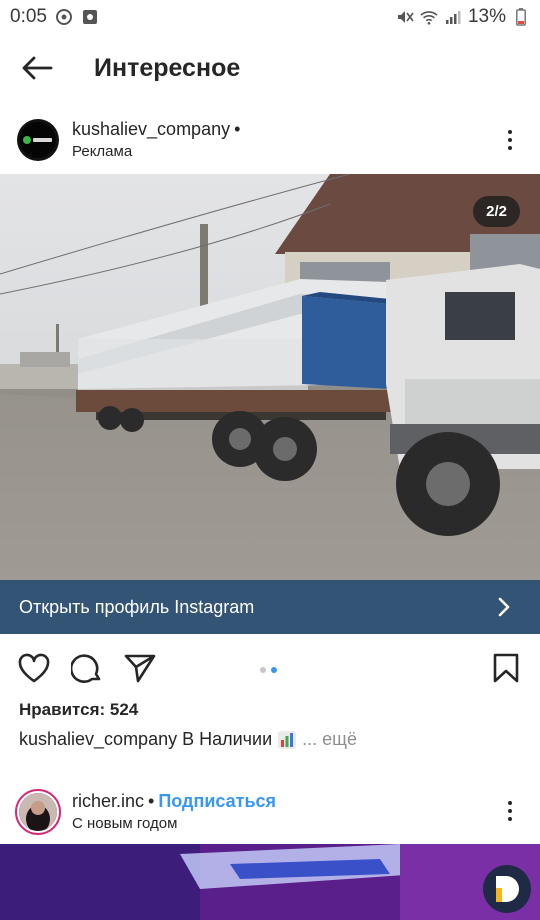 Image resolution: width=540 pixels, height=920 pixels. I want to click on company-logo-icon, so click(37, 140).